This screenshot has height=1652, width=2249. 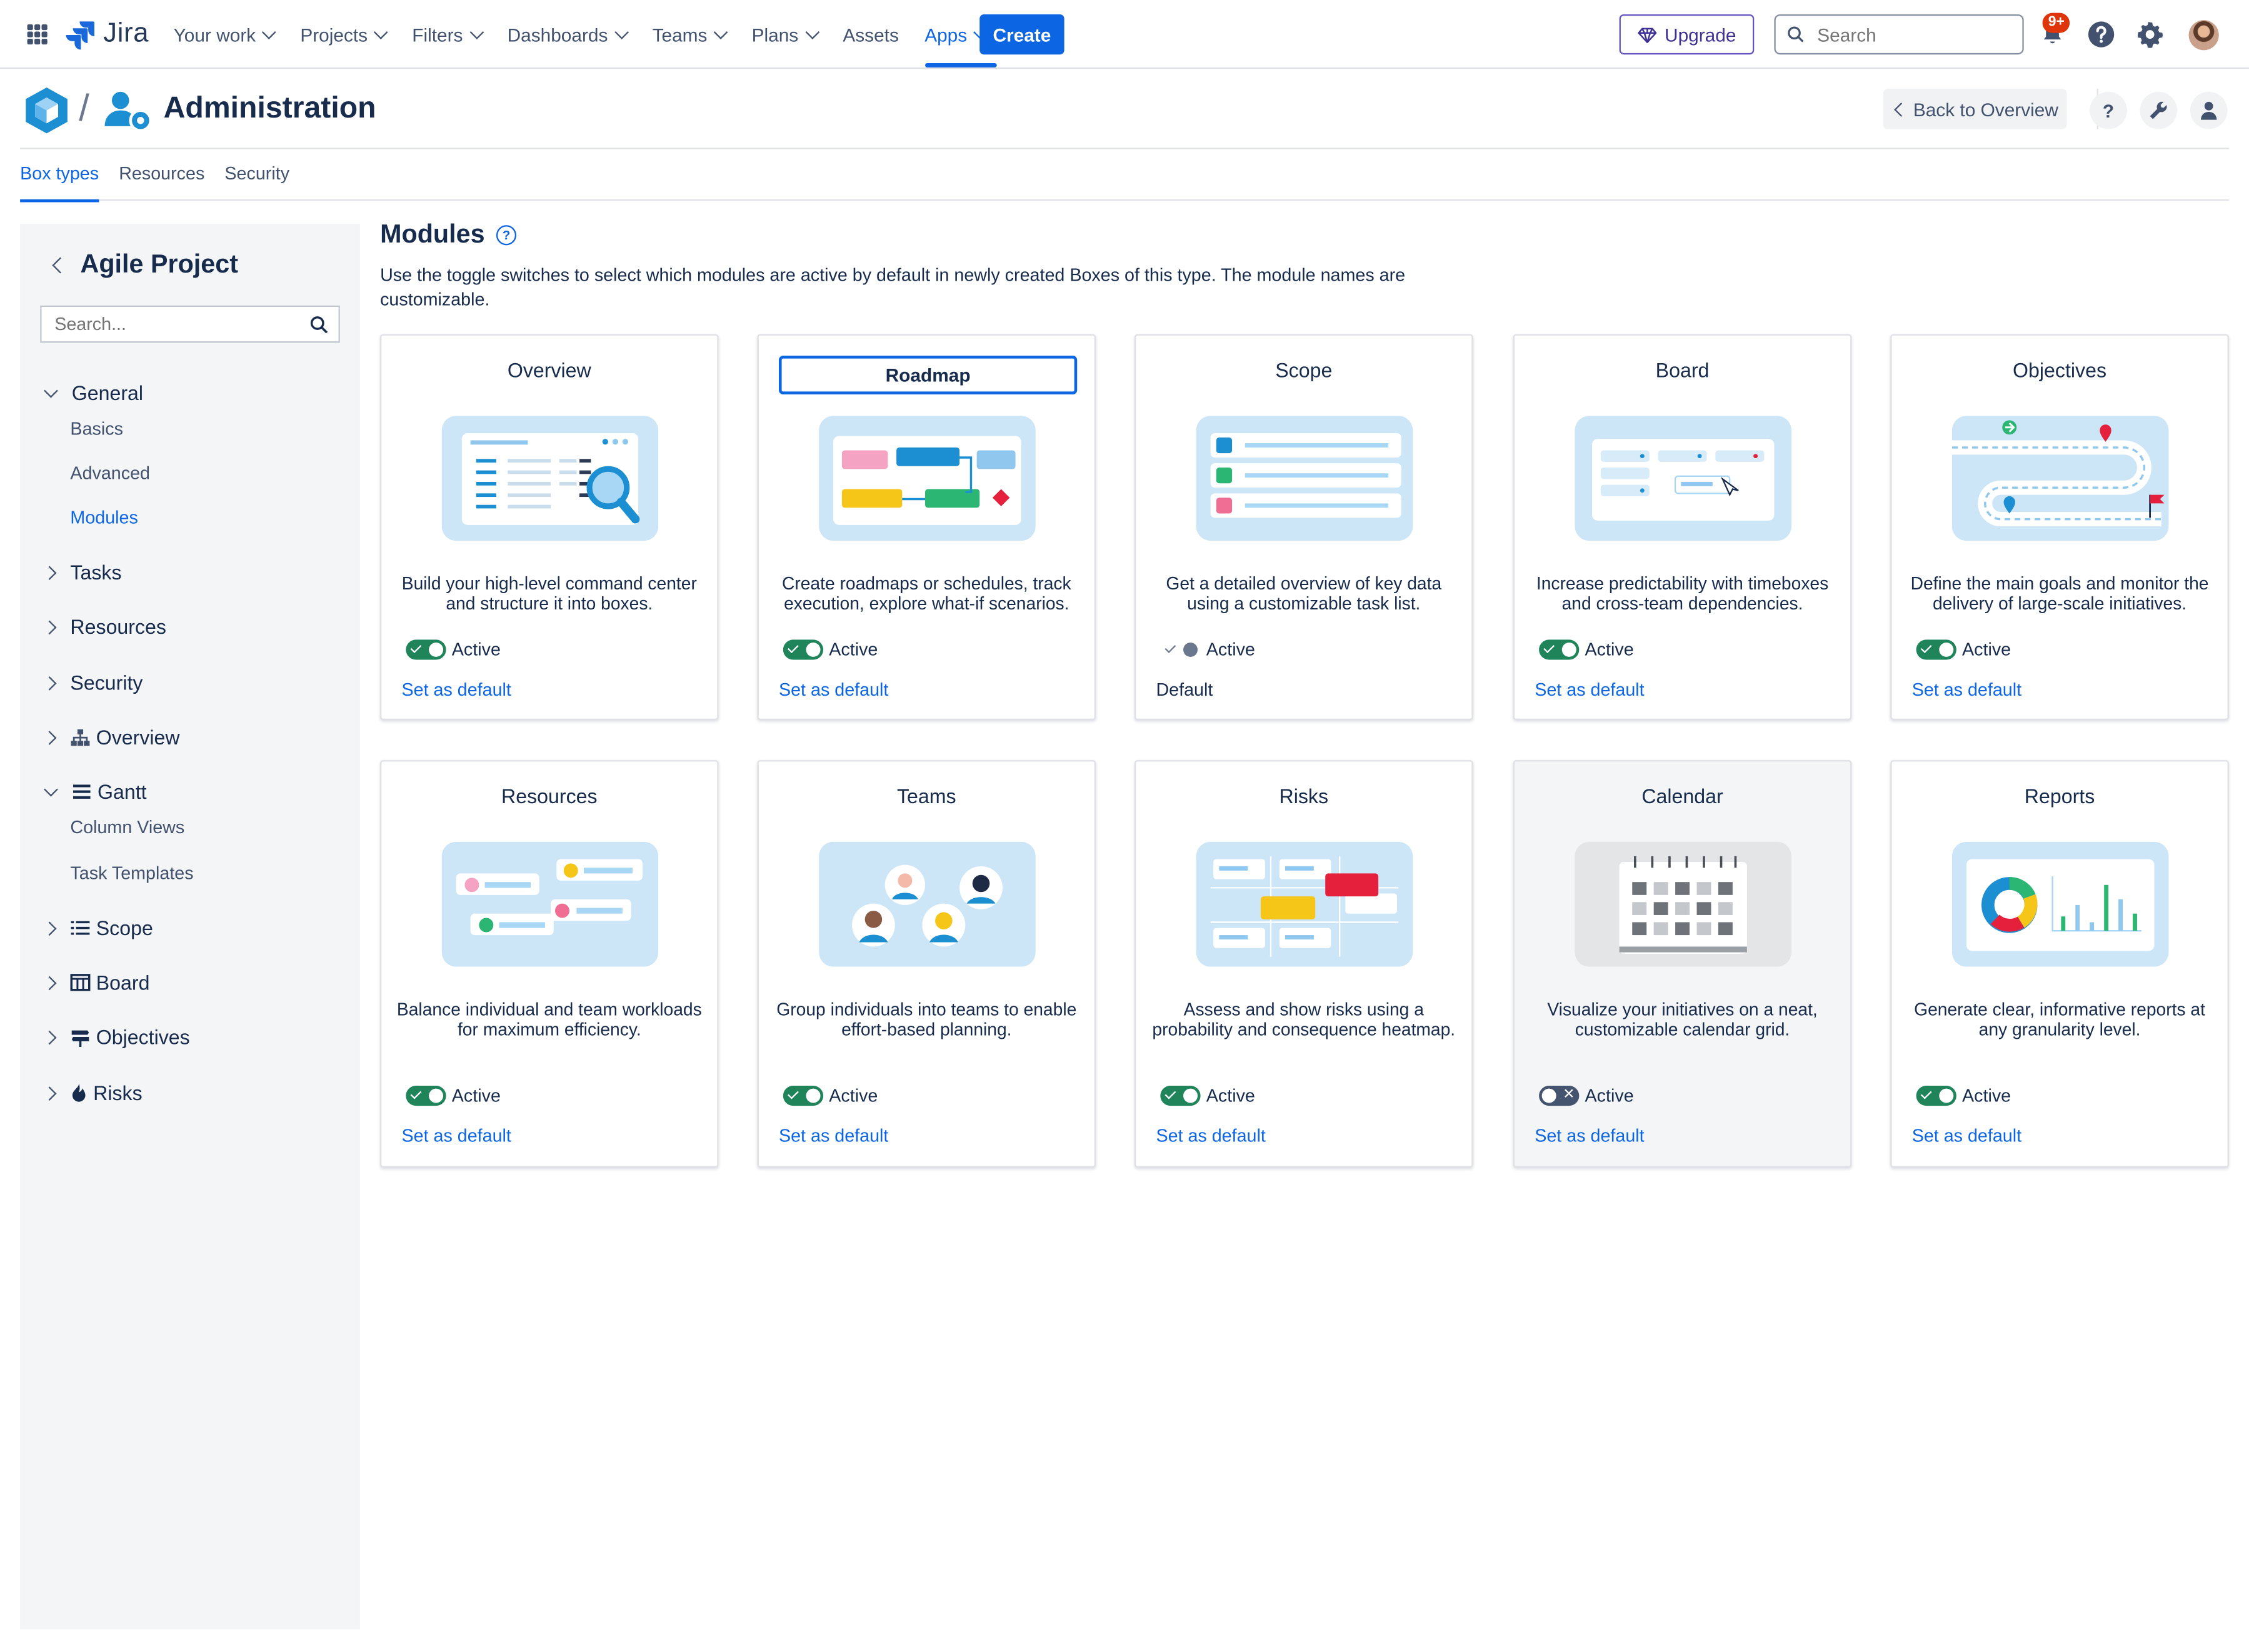 I want to click on module-name: Overview, so click(x=549, y=370).